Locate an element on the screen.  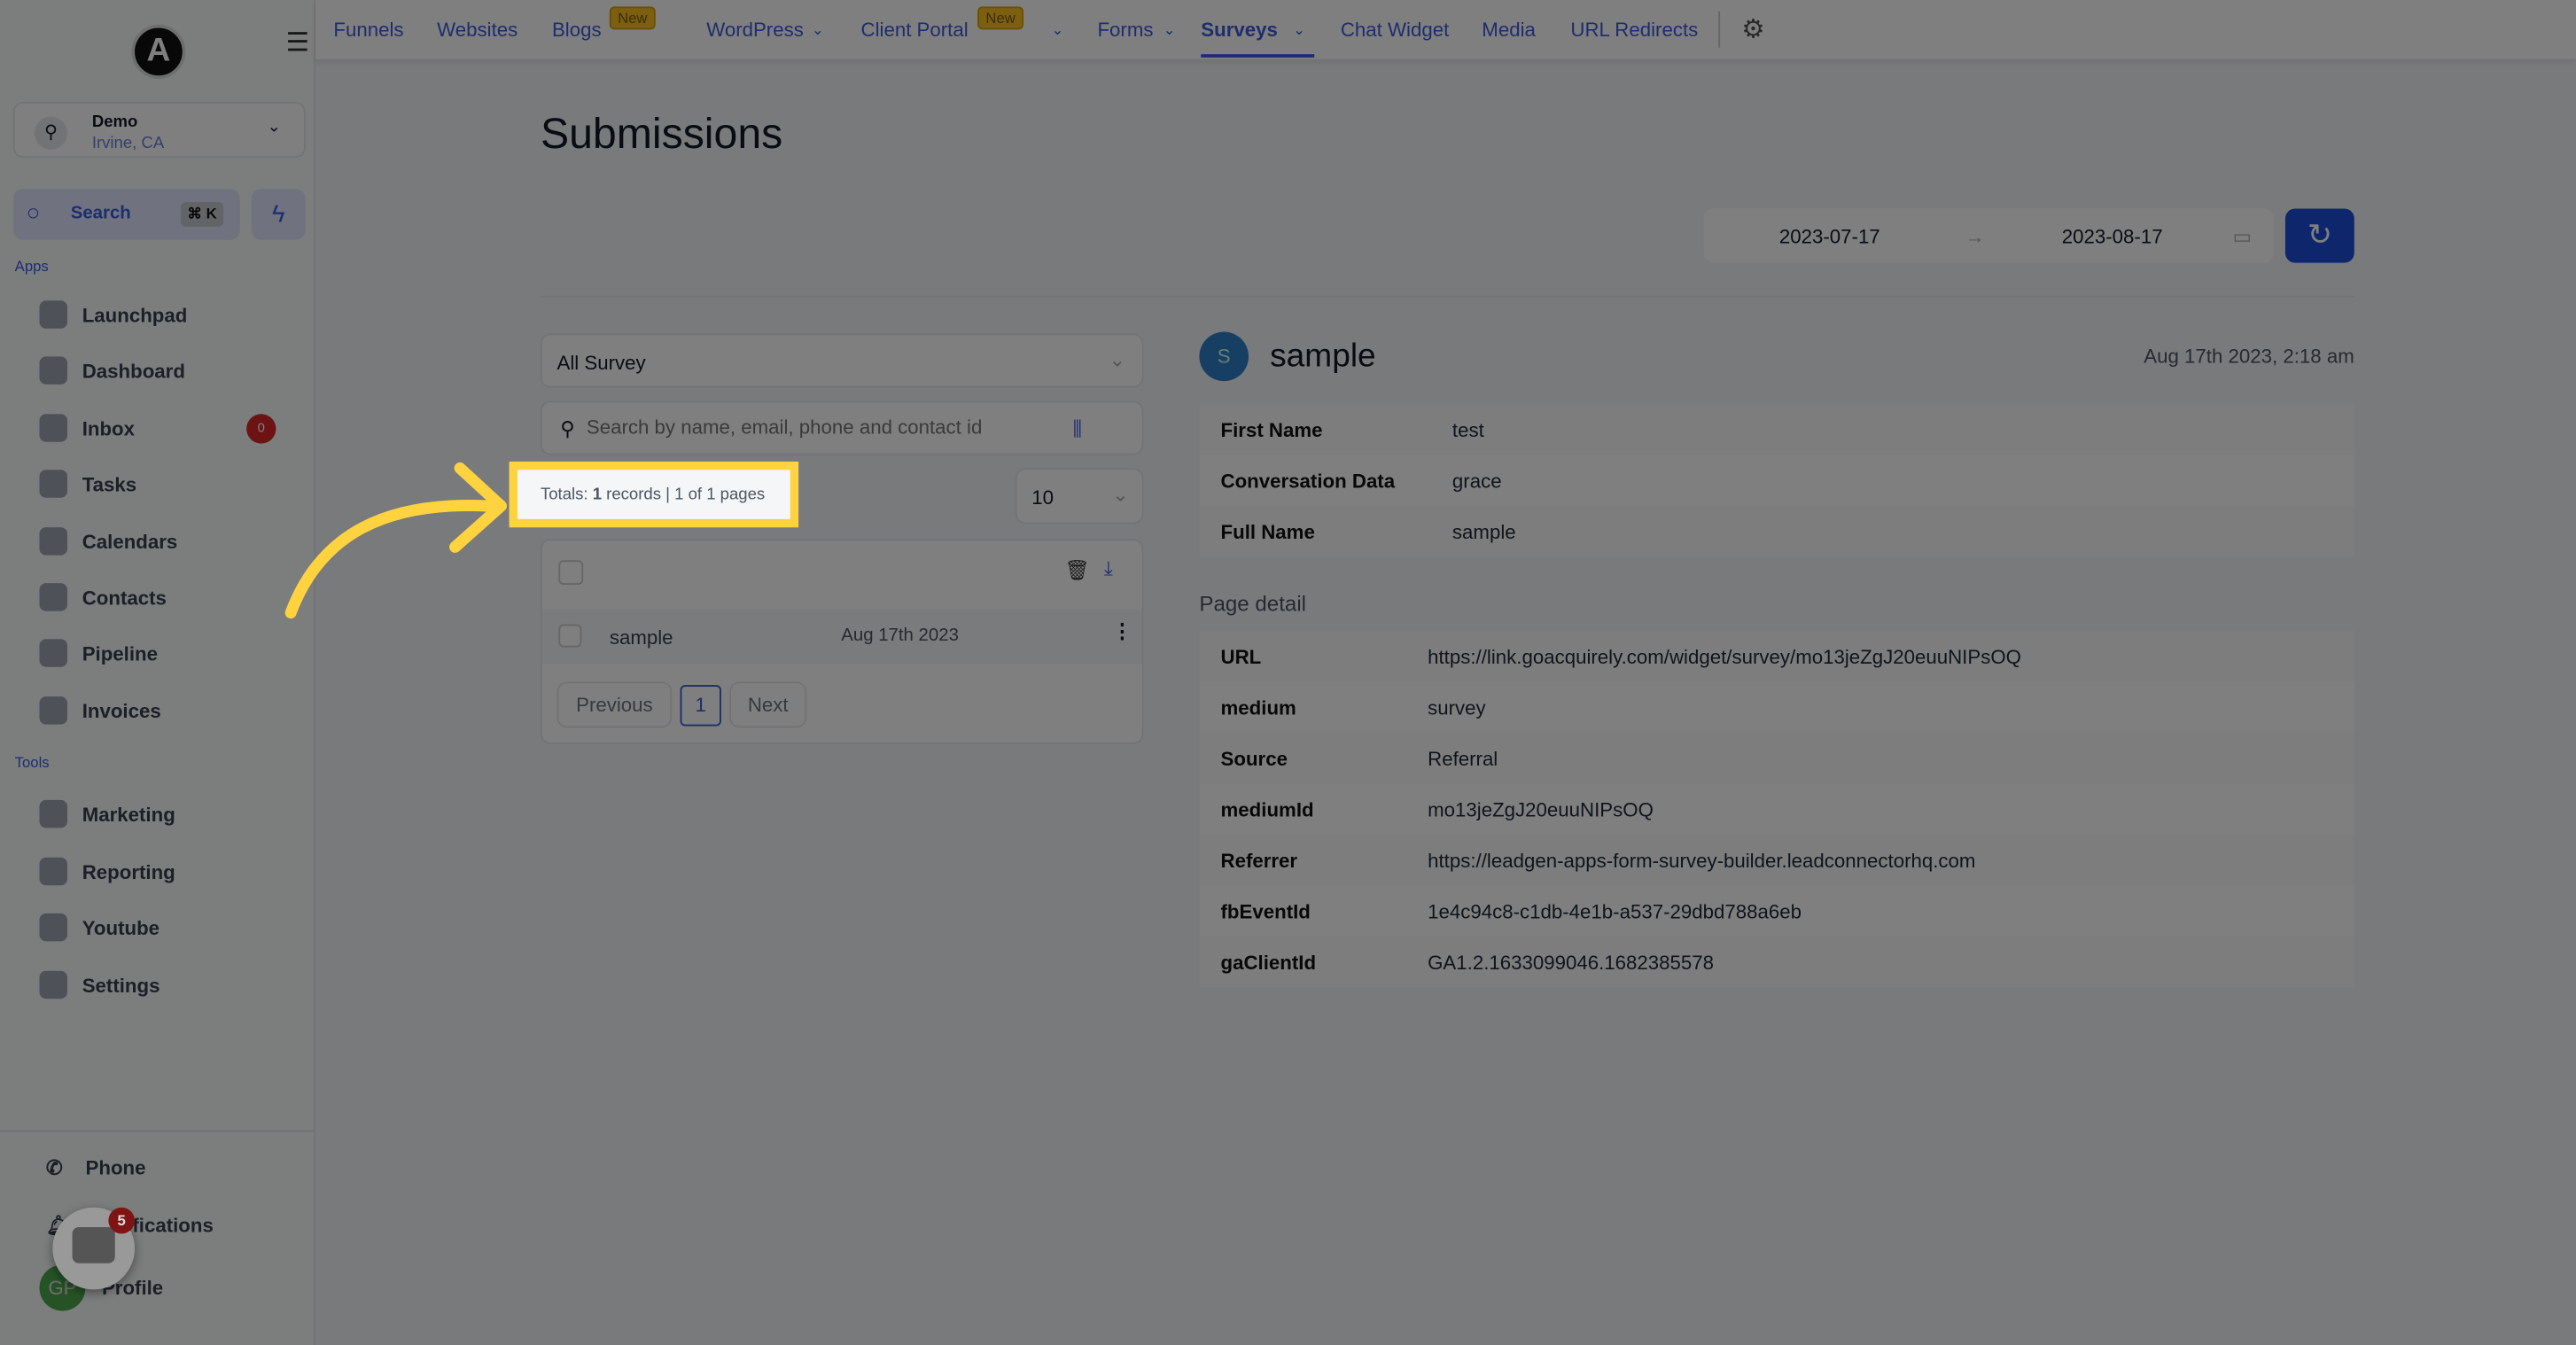
chat-widget-button: 5 is located at coordinates (94, 1248).